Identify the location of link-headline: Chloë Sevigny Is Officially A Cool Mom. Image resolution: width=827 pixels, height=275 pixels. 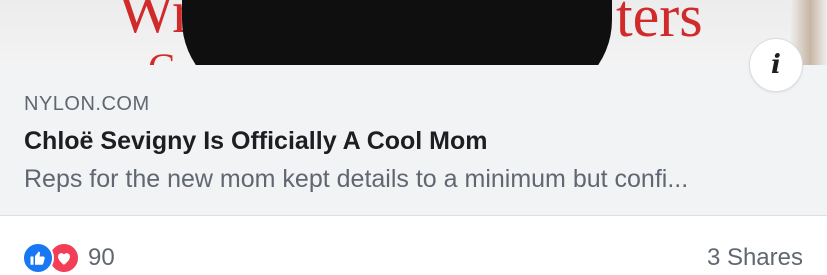
(256, 141).